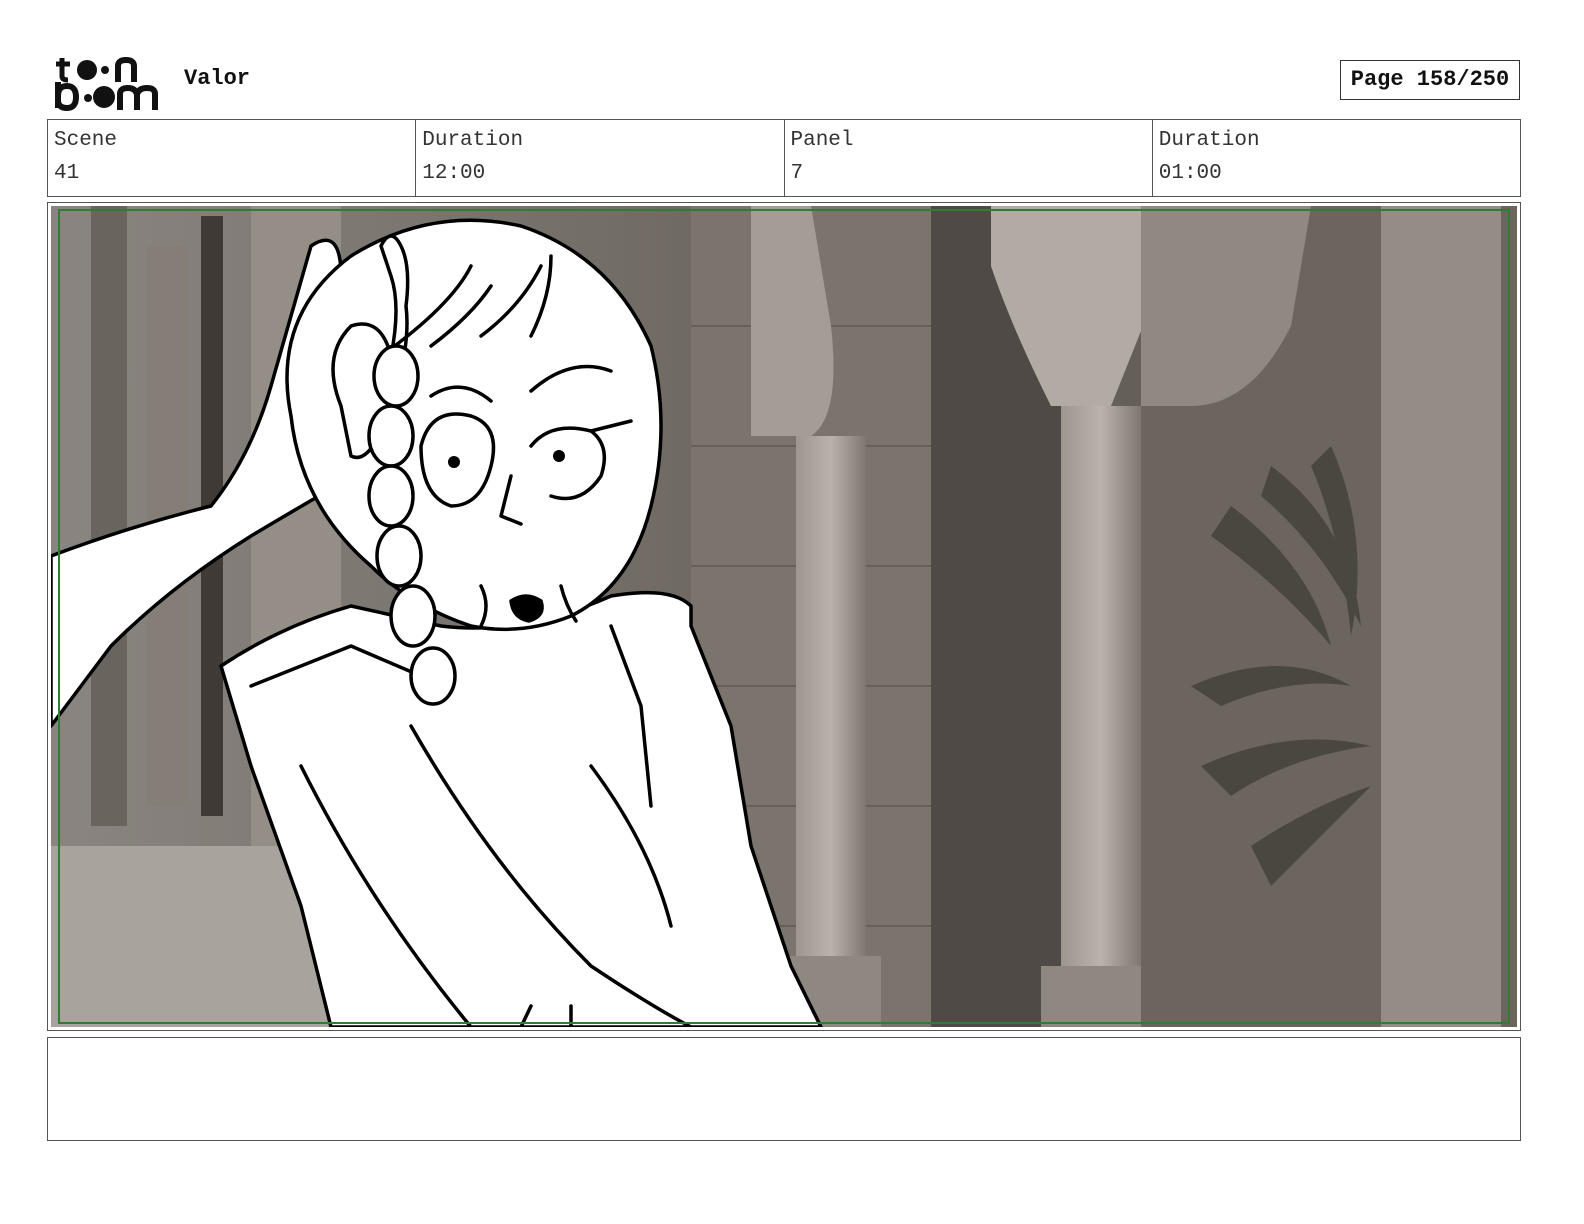 This screenshot has width=1584, height=1224. Describe the element at coordinates (1441, 616) in the screenshot. I see `pillar-far-right` at that location.